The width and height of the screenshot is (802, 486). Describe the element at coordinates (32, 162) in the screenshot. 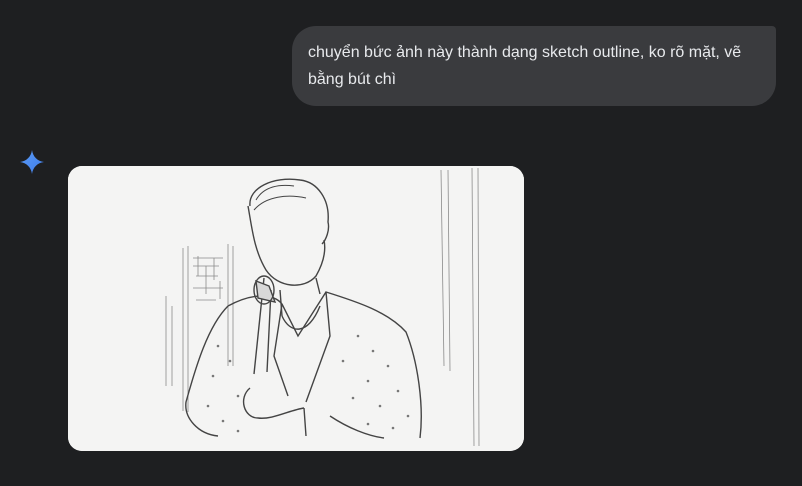

I see `gemini-spark-icon` at that location.